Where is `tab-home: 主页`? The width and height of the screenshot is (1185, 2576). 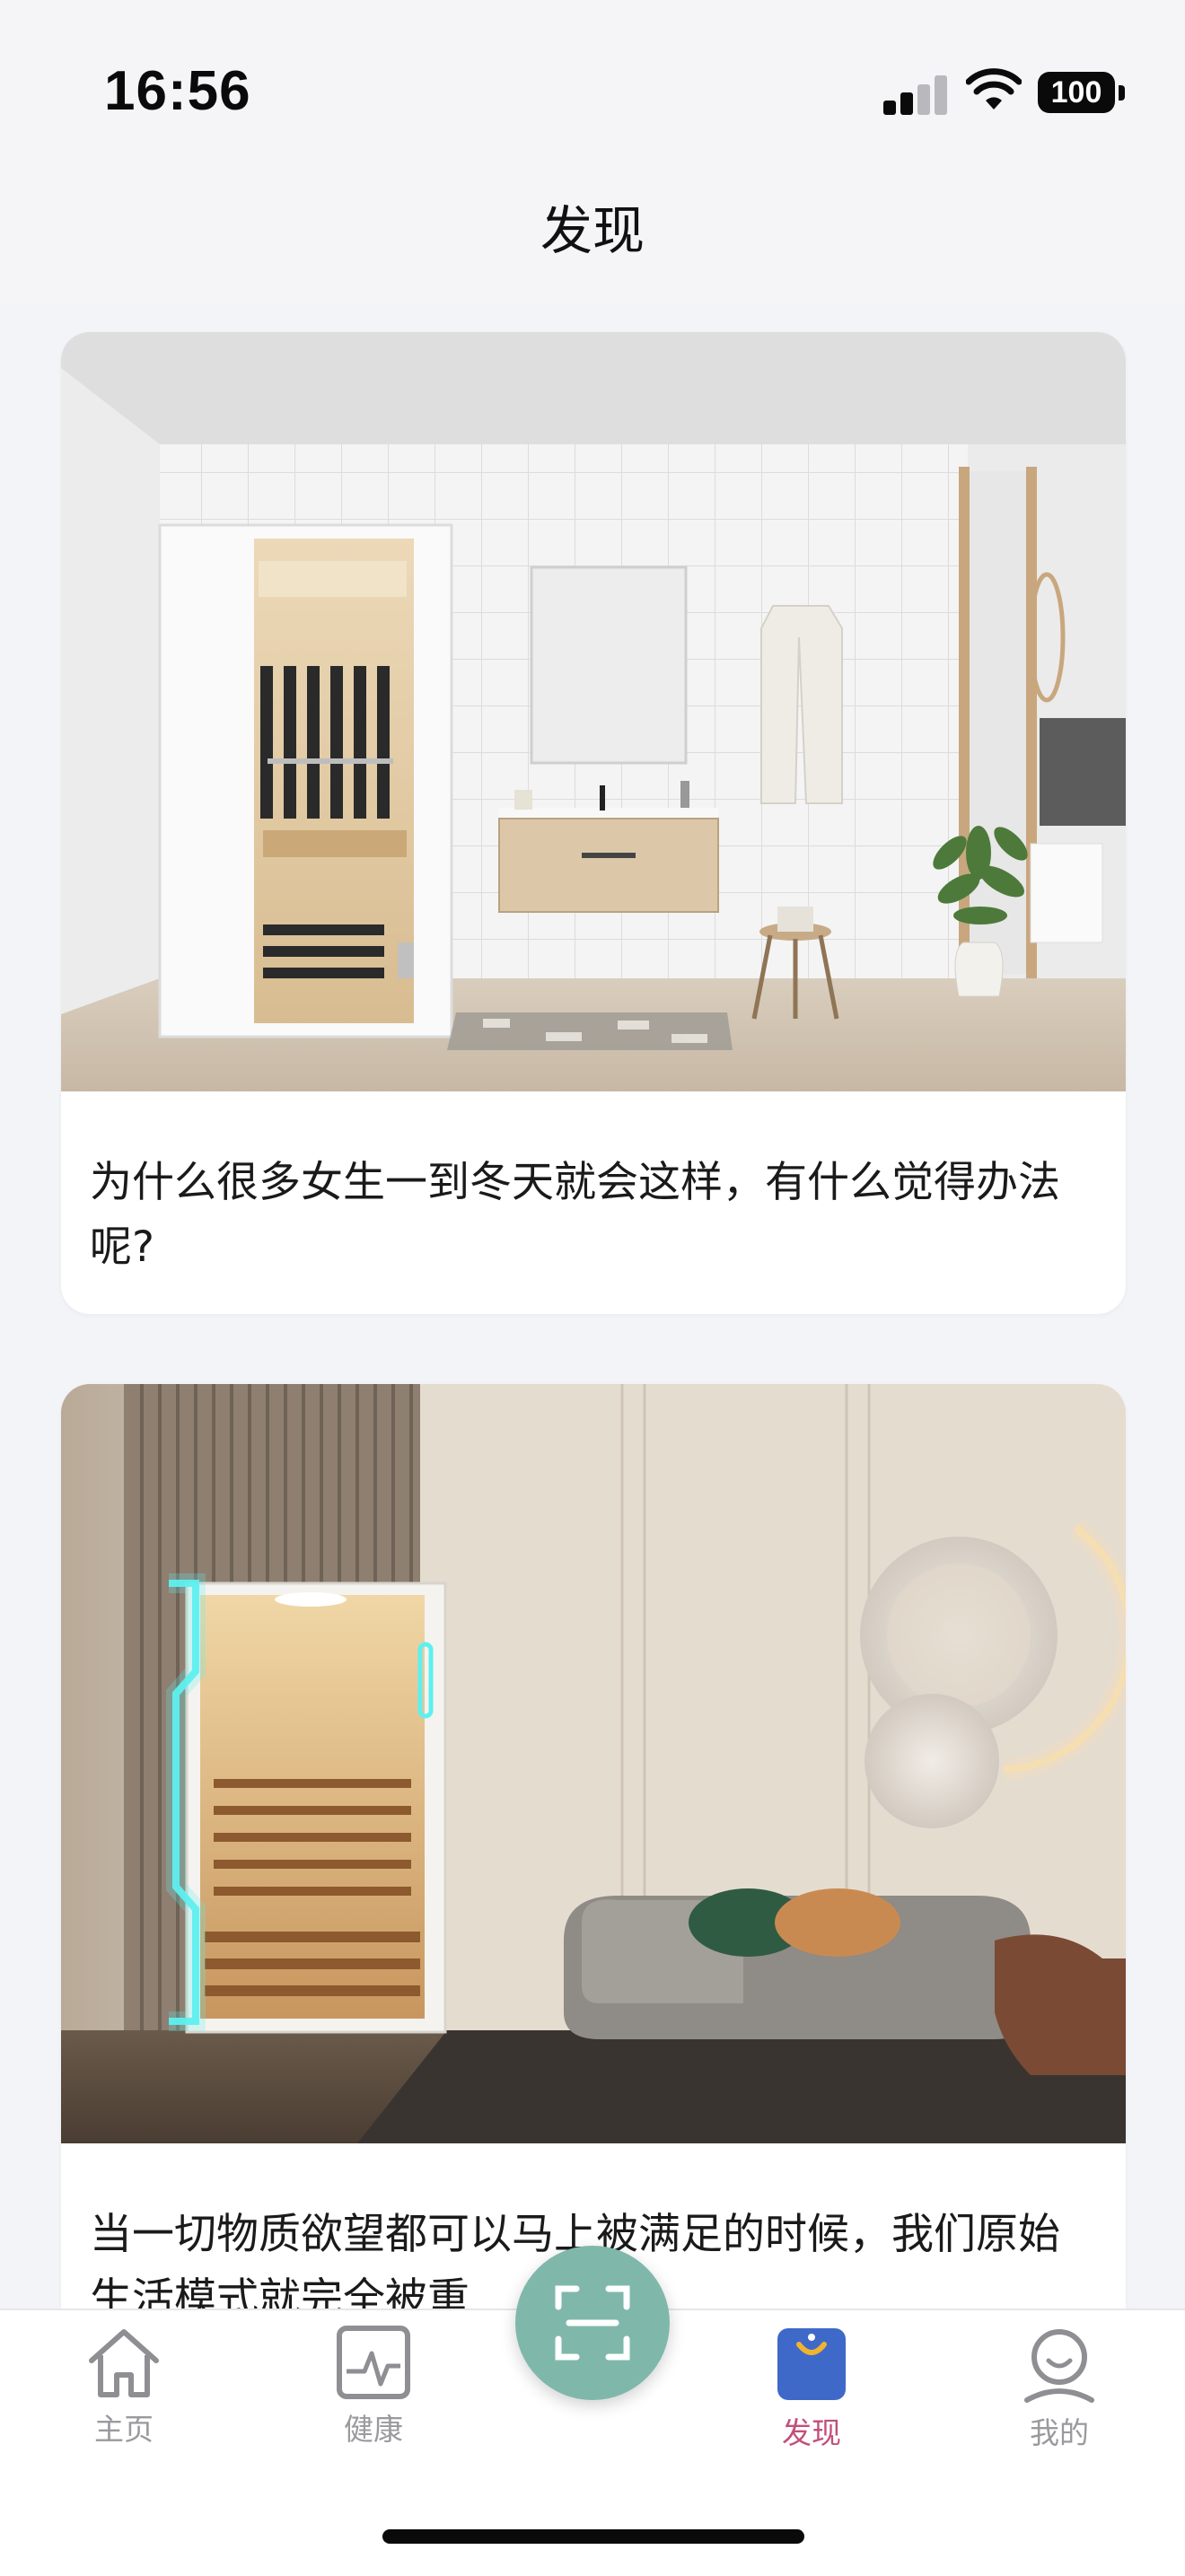
tab-home: 主页 is located at coordinates (124, 2387).